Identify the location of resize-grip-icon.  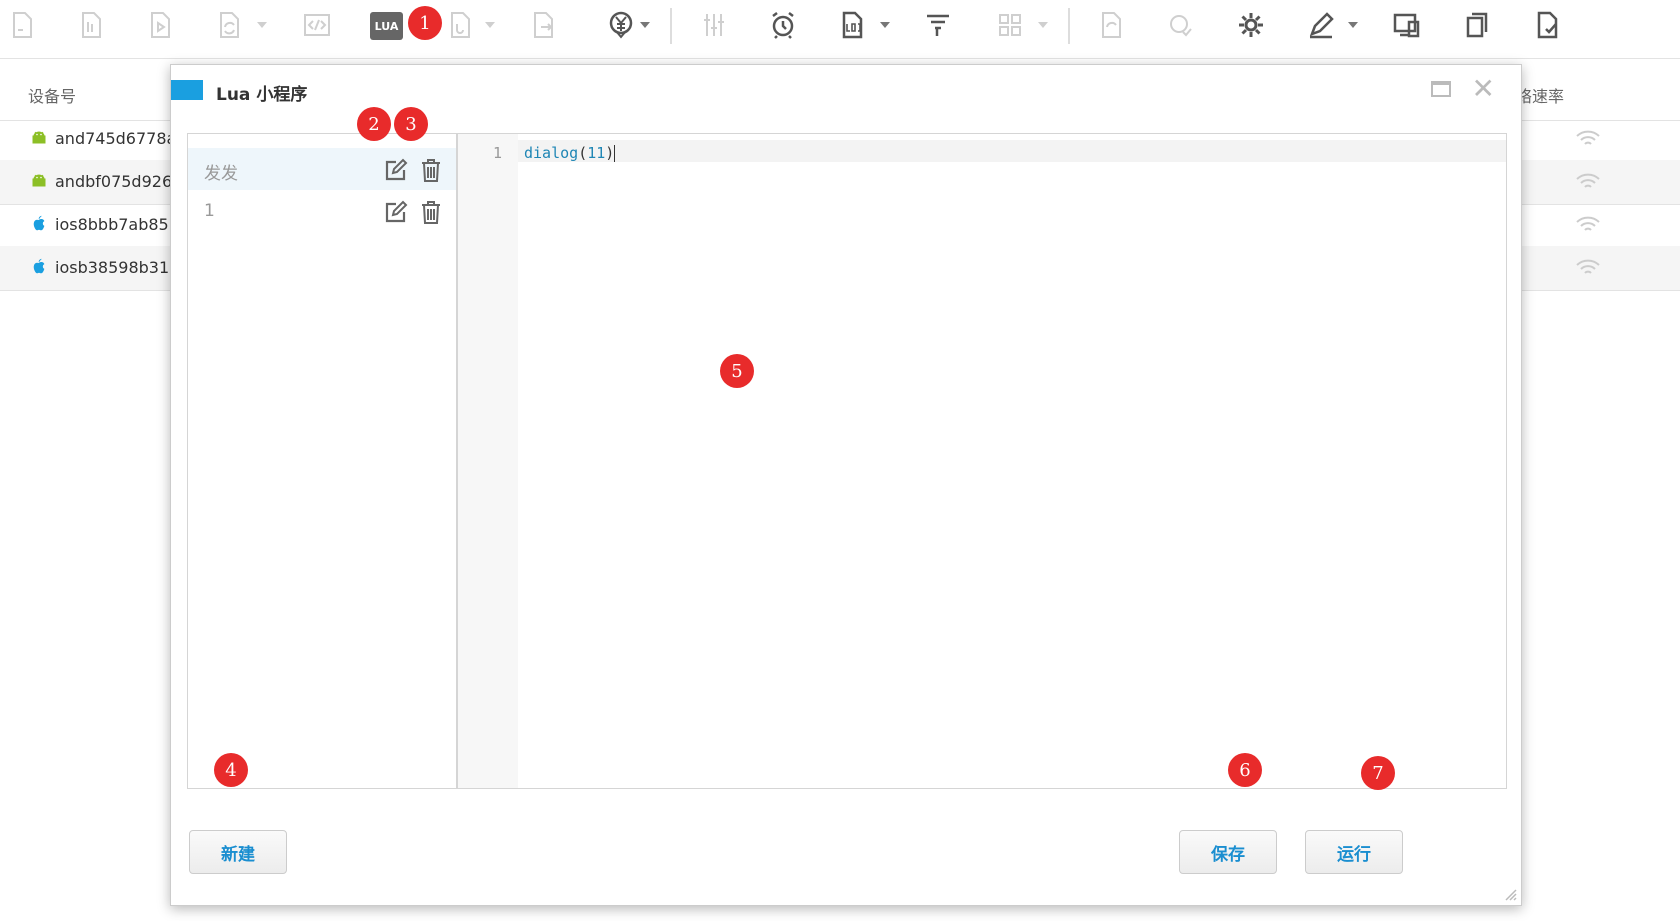
(1510, 894).